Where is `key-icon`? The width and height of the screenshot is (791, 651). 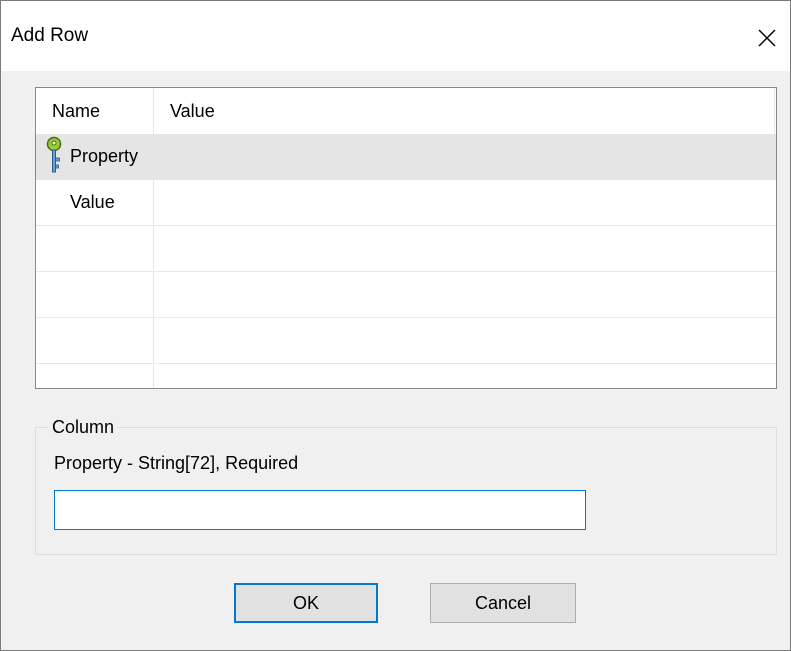 key-icon is located at coordinates (54, 154).